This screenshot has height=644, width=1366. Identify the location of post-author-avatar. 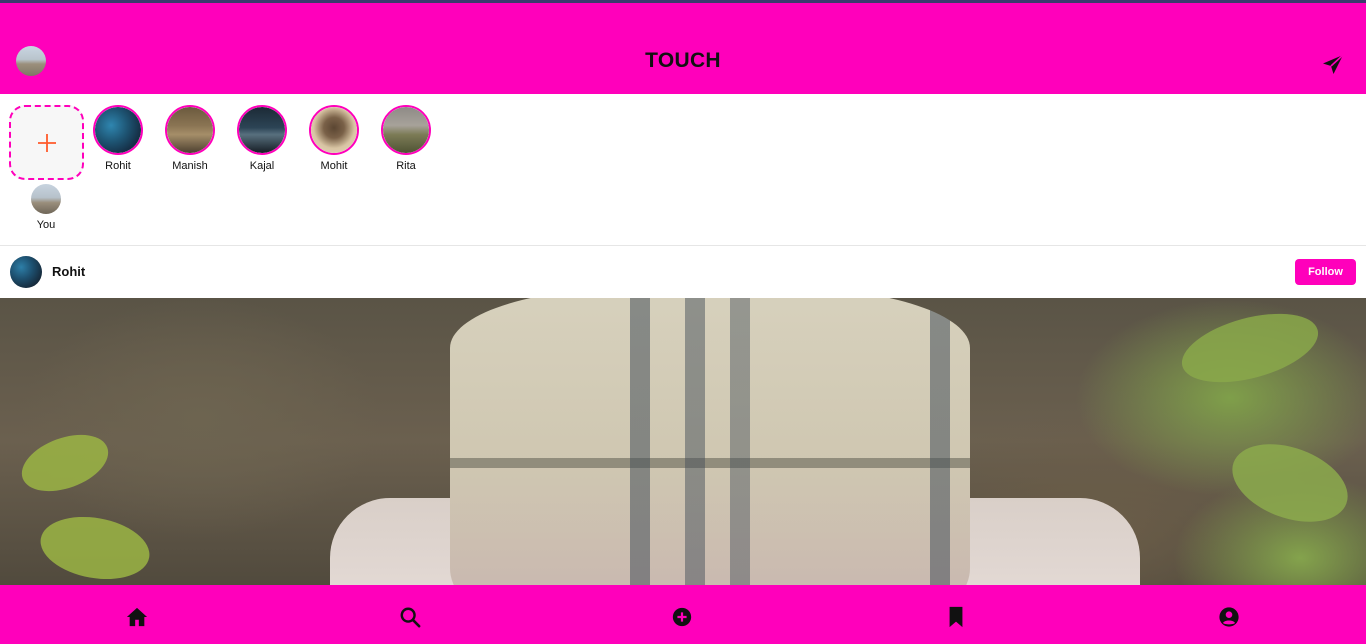
(26, 272).